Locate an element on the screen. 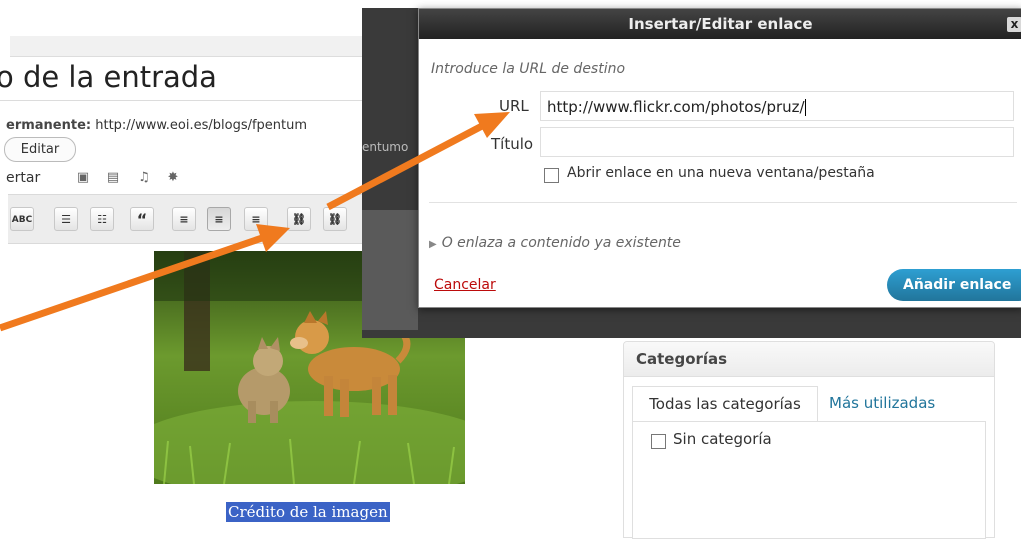  category-checkbox is located at coordinates (658, 441).